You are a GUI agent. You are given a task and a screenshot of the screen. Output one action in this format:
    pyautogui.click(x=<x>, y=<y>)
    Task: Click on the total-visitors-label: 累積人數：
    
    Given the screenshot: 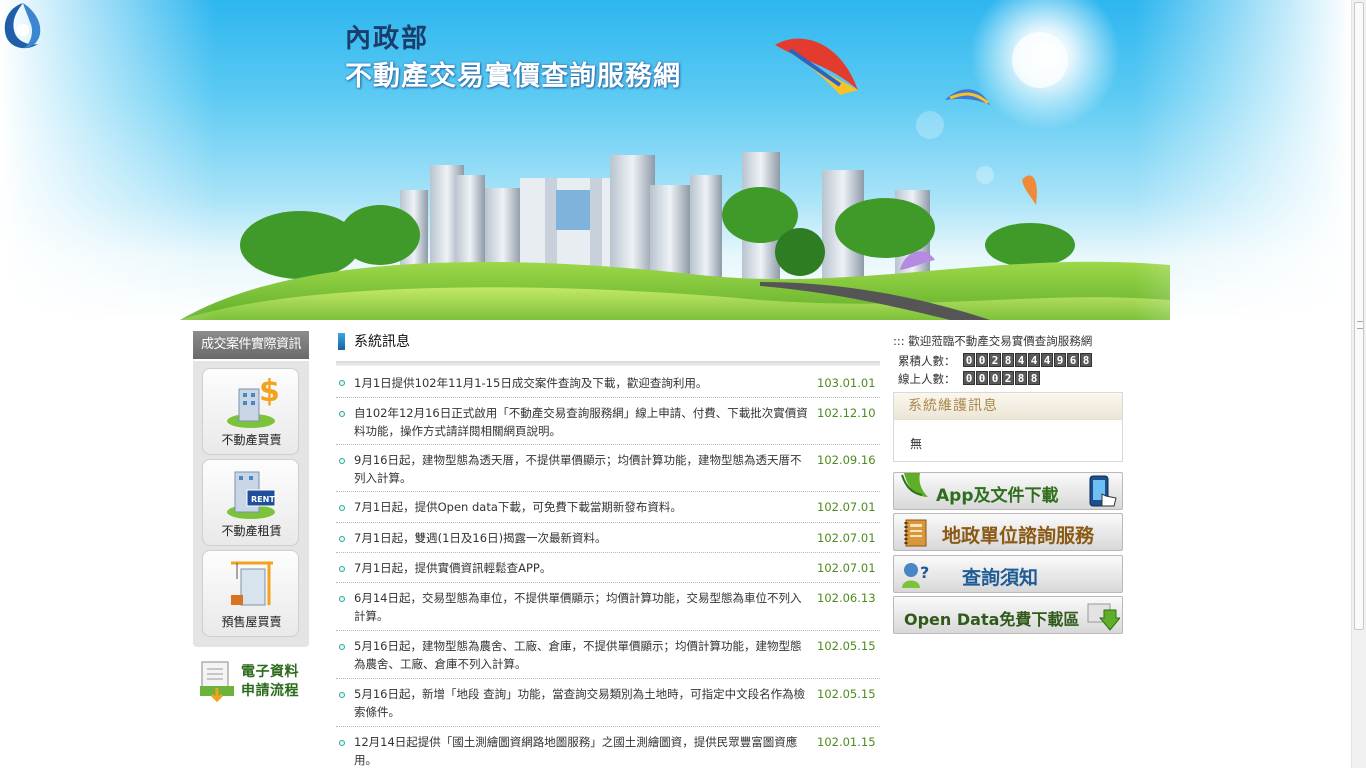 What is the action you would take?
    pyautogui.click(x=927, y=361)
    